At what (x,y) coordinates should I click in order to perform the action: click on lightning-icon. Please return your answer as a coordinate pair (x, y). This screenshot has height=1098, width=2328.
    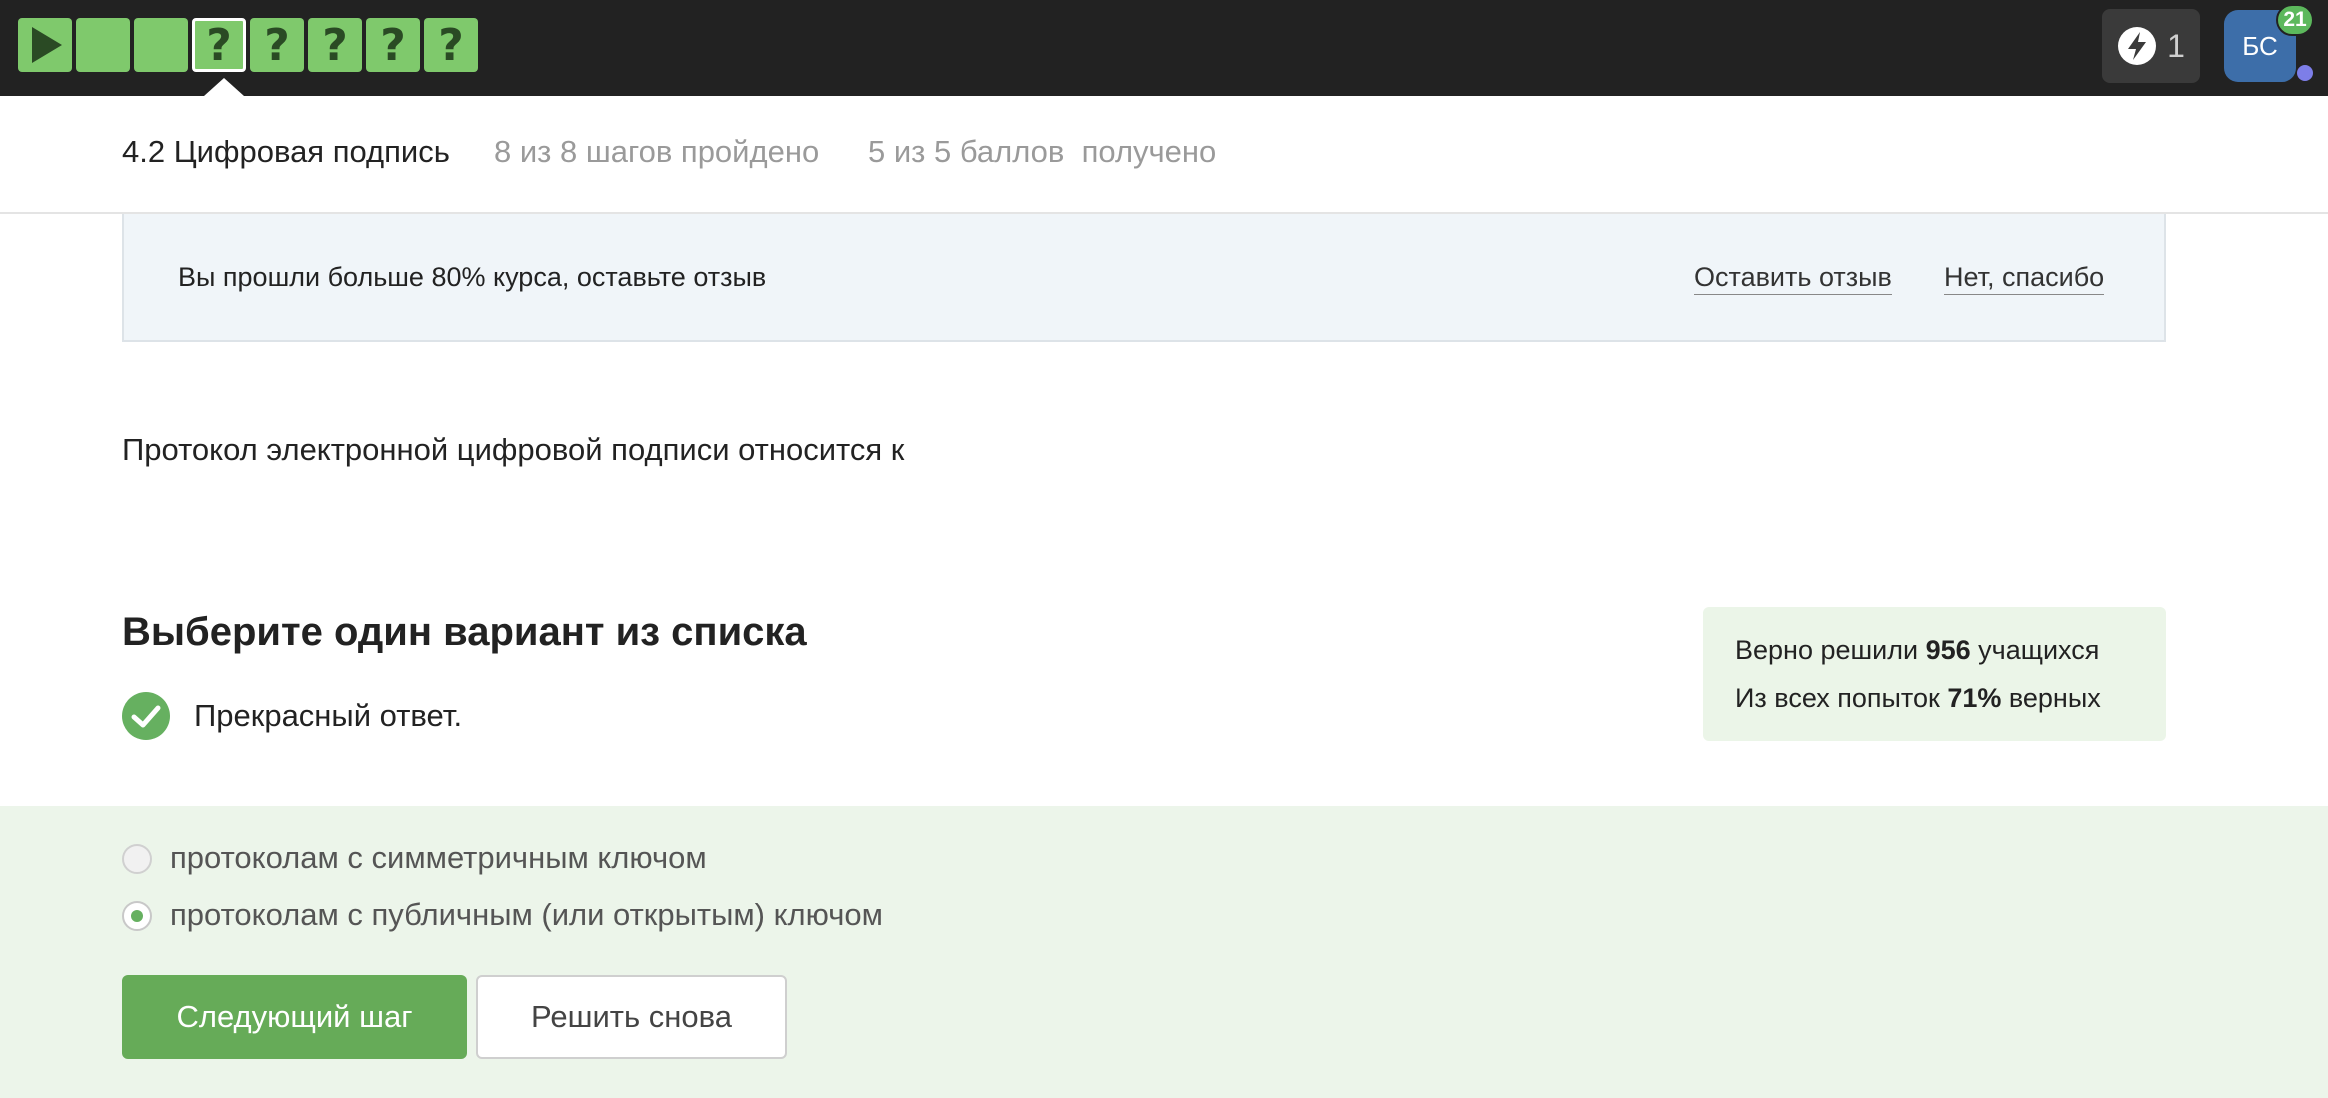
    Looking at the image, I should click on (2137, 46).